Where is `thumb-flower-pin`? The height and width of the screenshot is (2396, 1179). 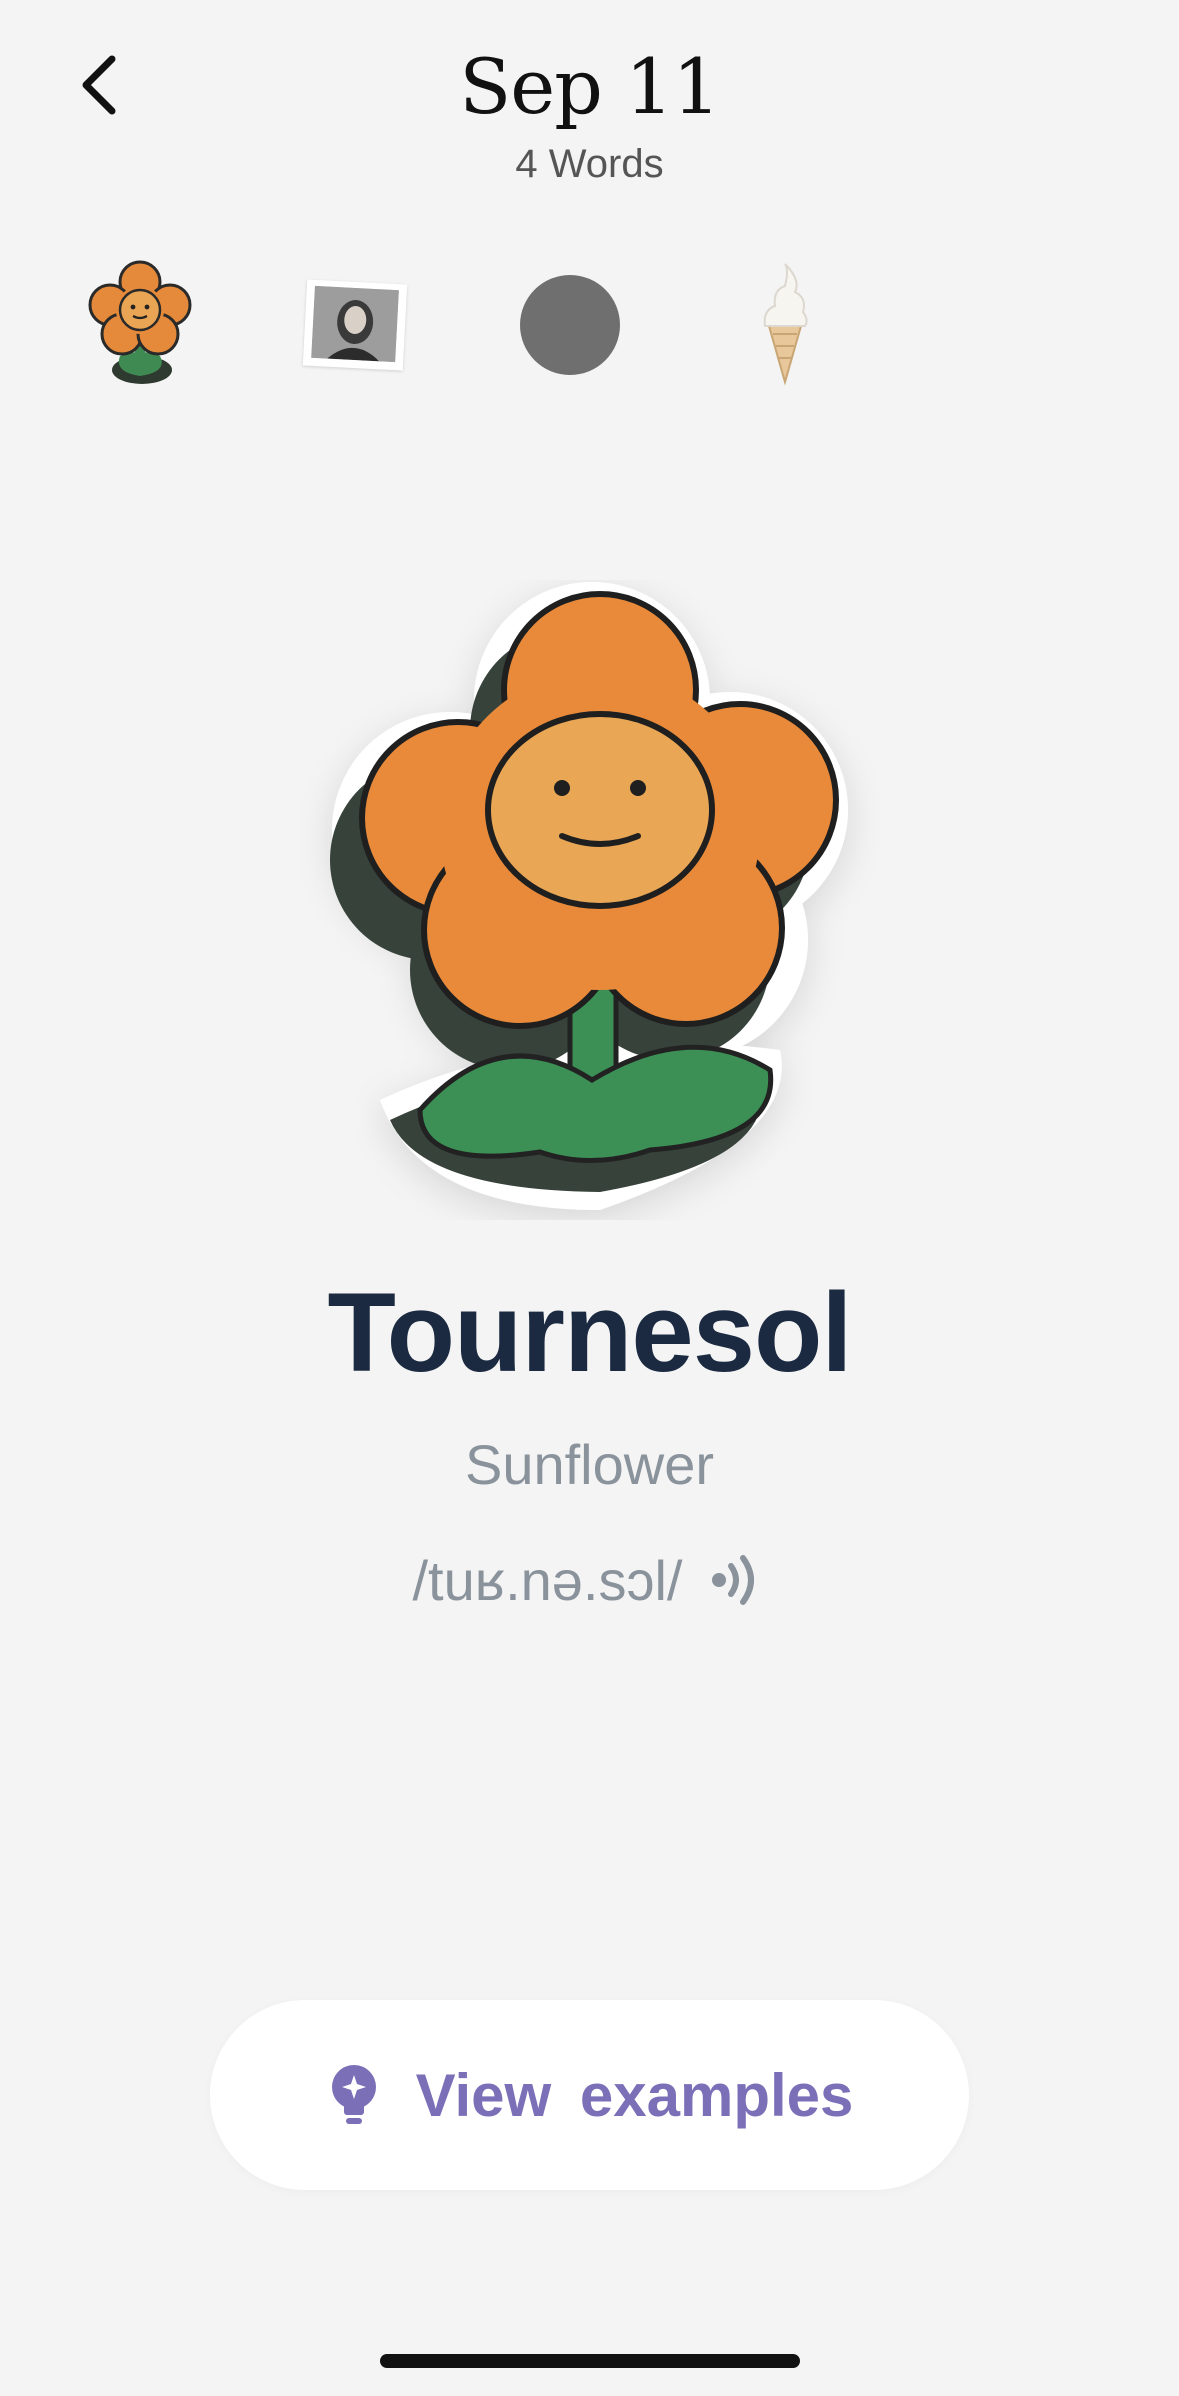
thumb-flower-pin is located at coordinates (140, 325).